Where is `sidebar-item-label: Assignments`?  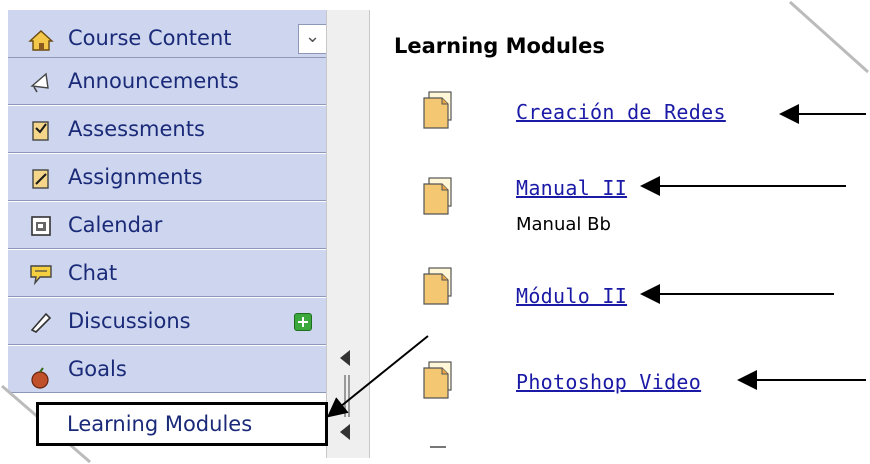
sidebar-item-label: Assignments is located at coordinates (135, 177).